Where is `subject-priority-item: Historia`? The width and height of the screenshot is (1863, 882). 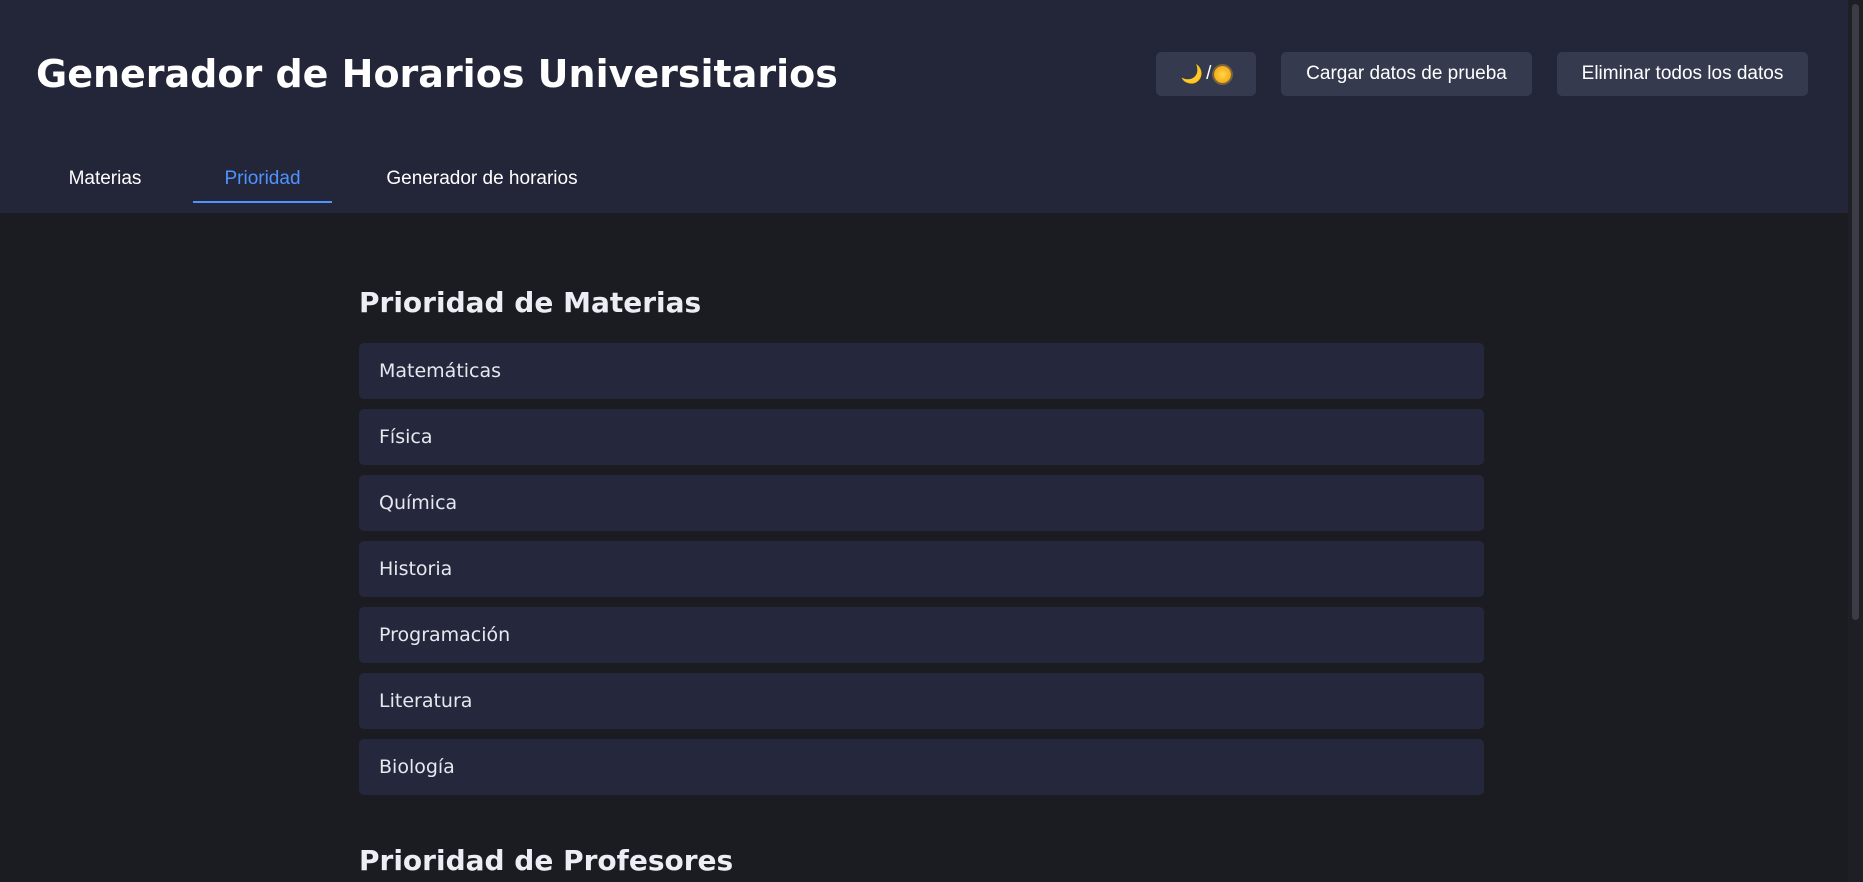 subject-priority-item: Historia is located at coordinates (921, 569).